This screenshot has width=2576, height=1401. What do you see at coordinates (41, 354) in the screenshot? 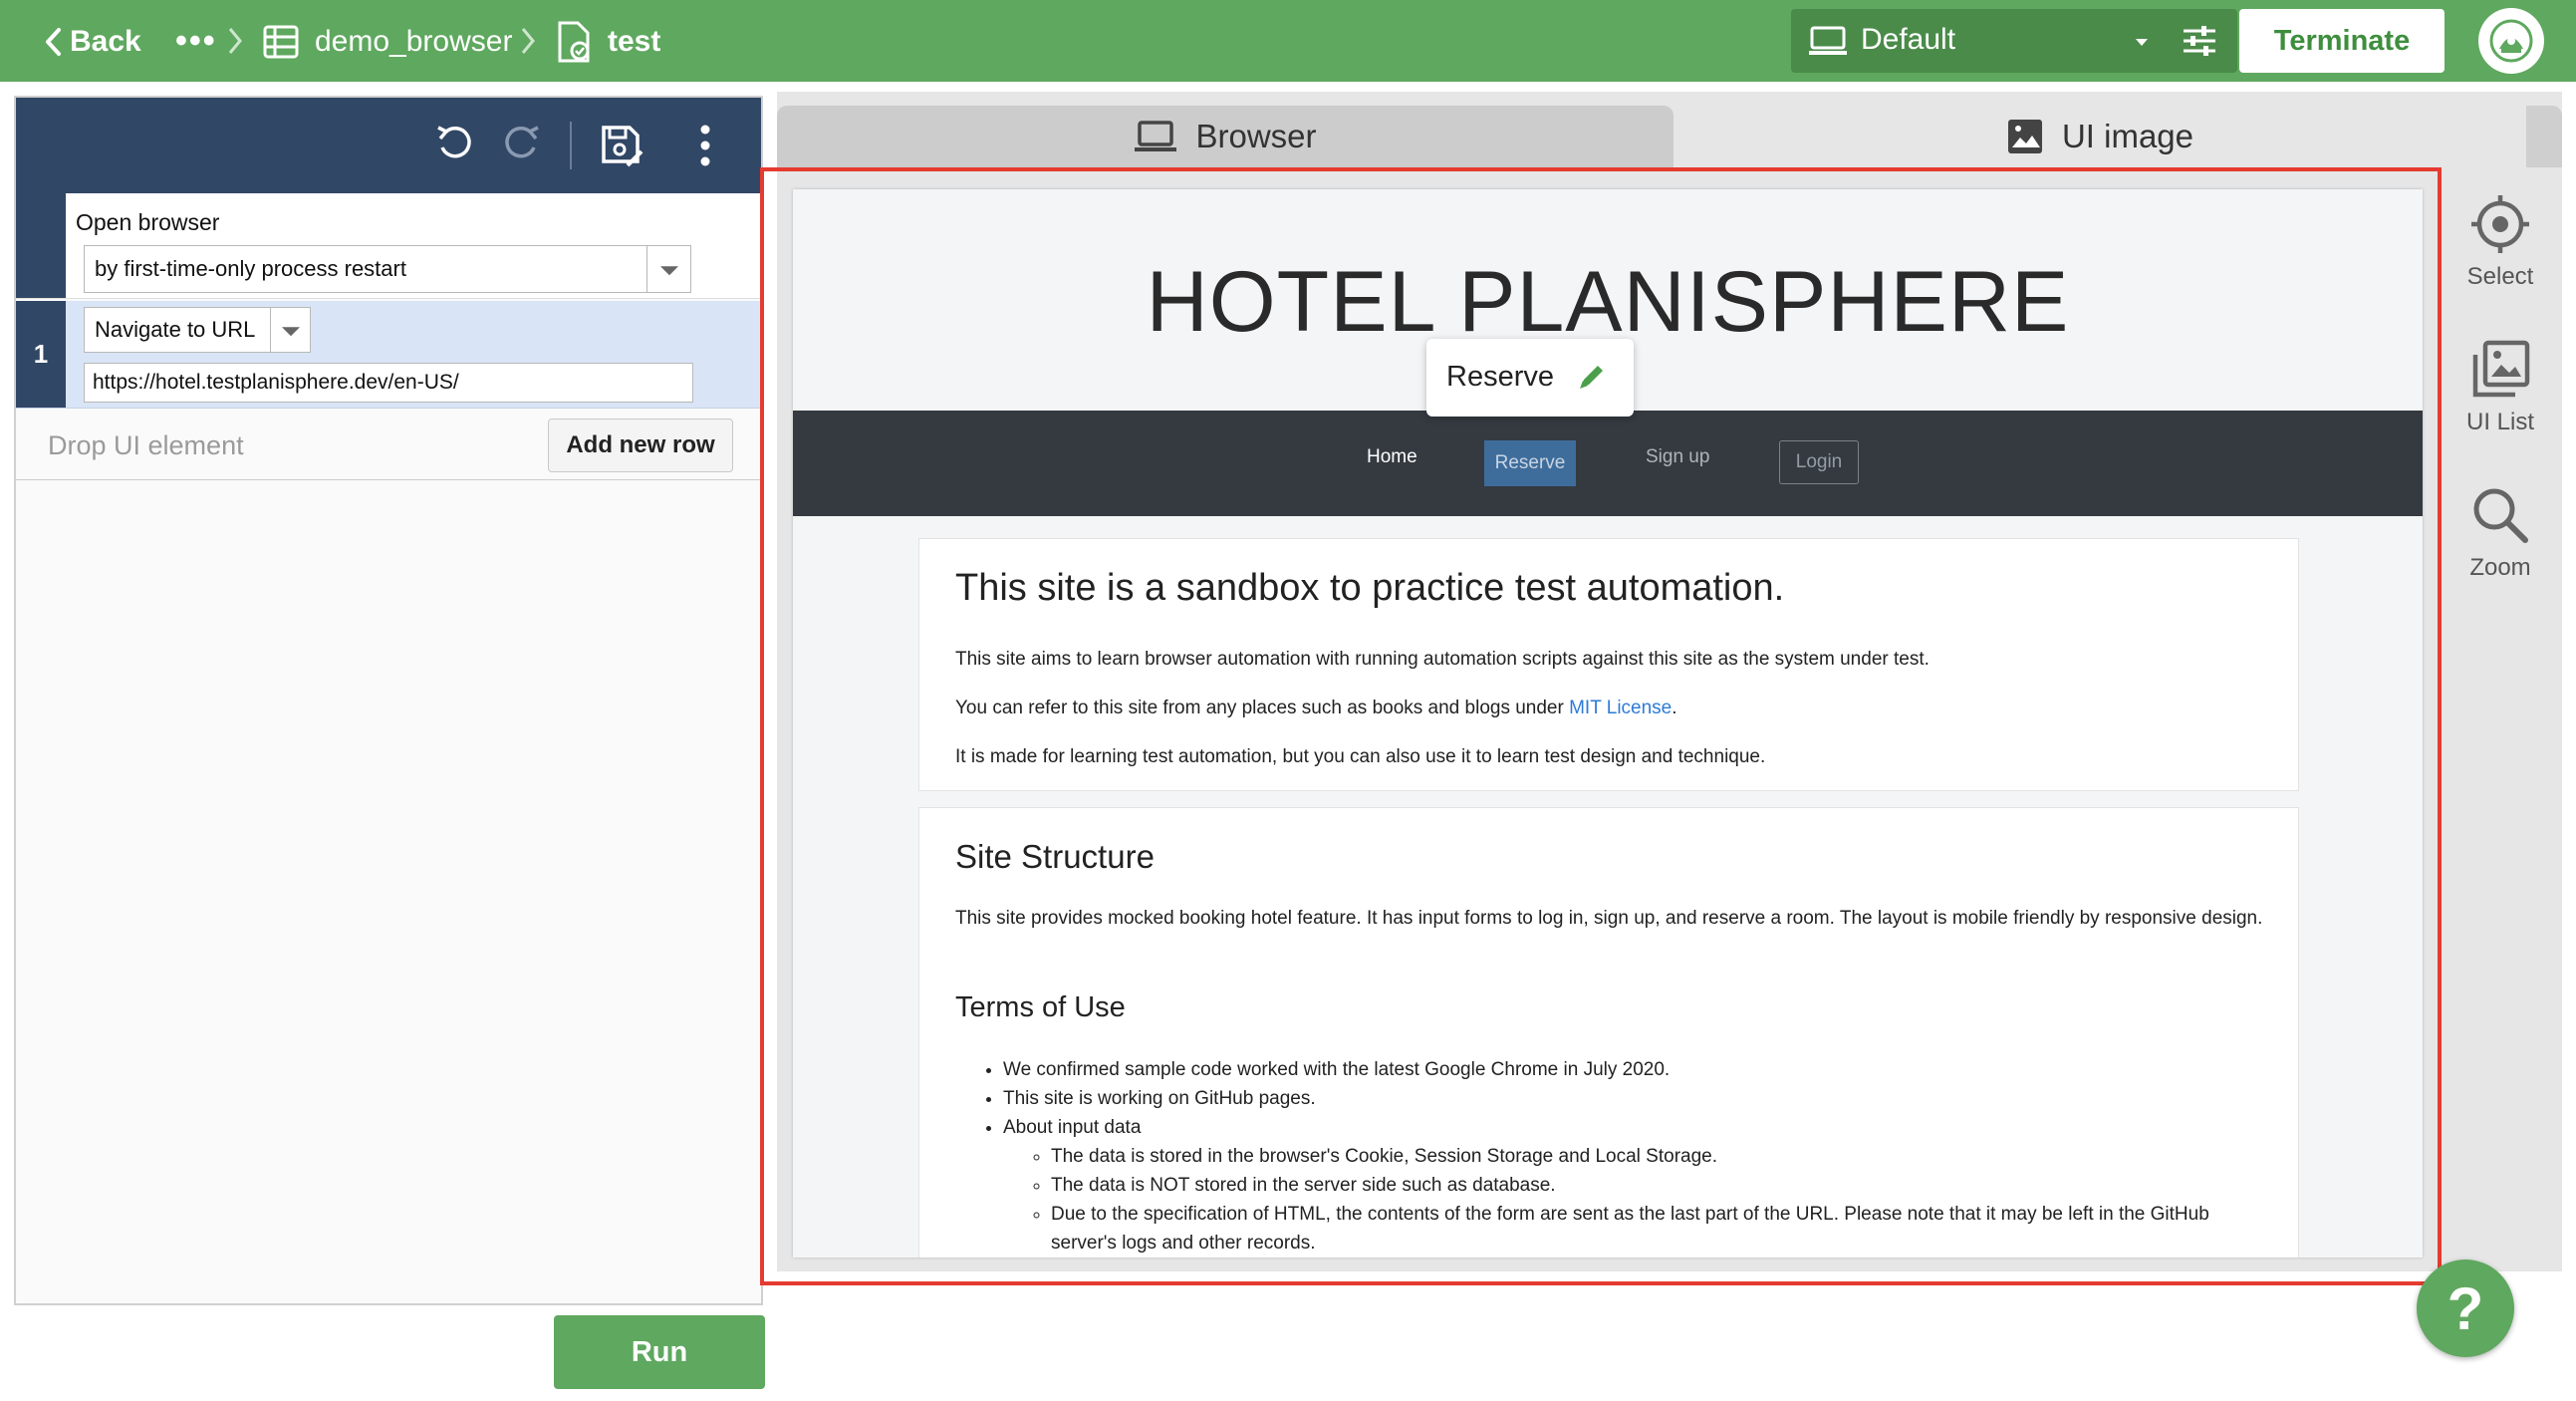
I see `row-number: 1` at bounding box center [41, 354].